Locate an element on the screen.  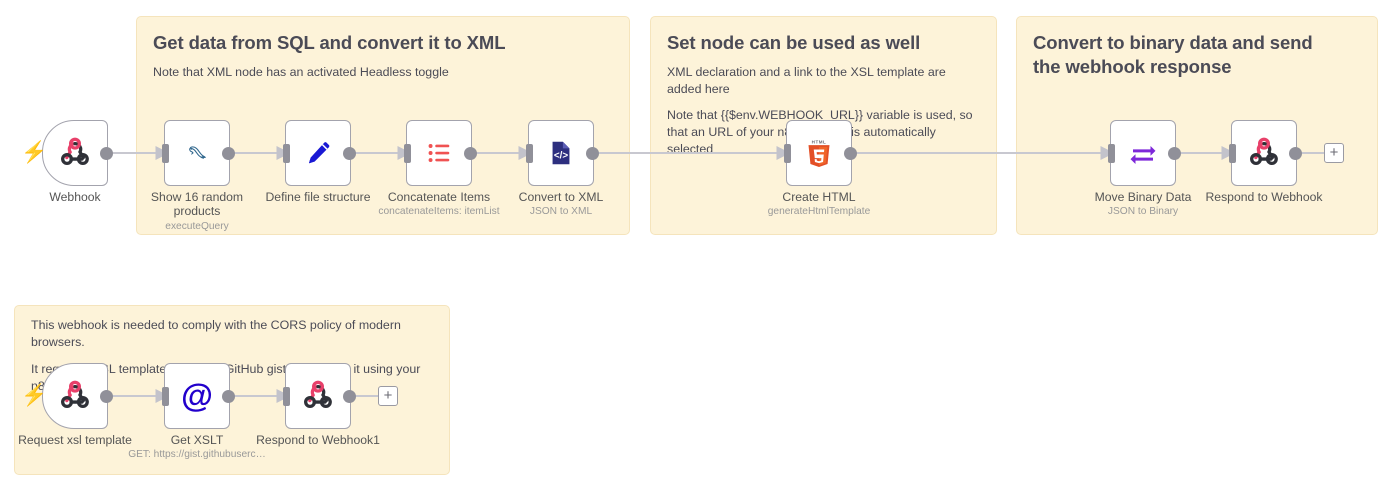
pencil-icon is located at coordinates (318, 153).